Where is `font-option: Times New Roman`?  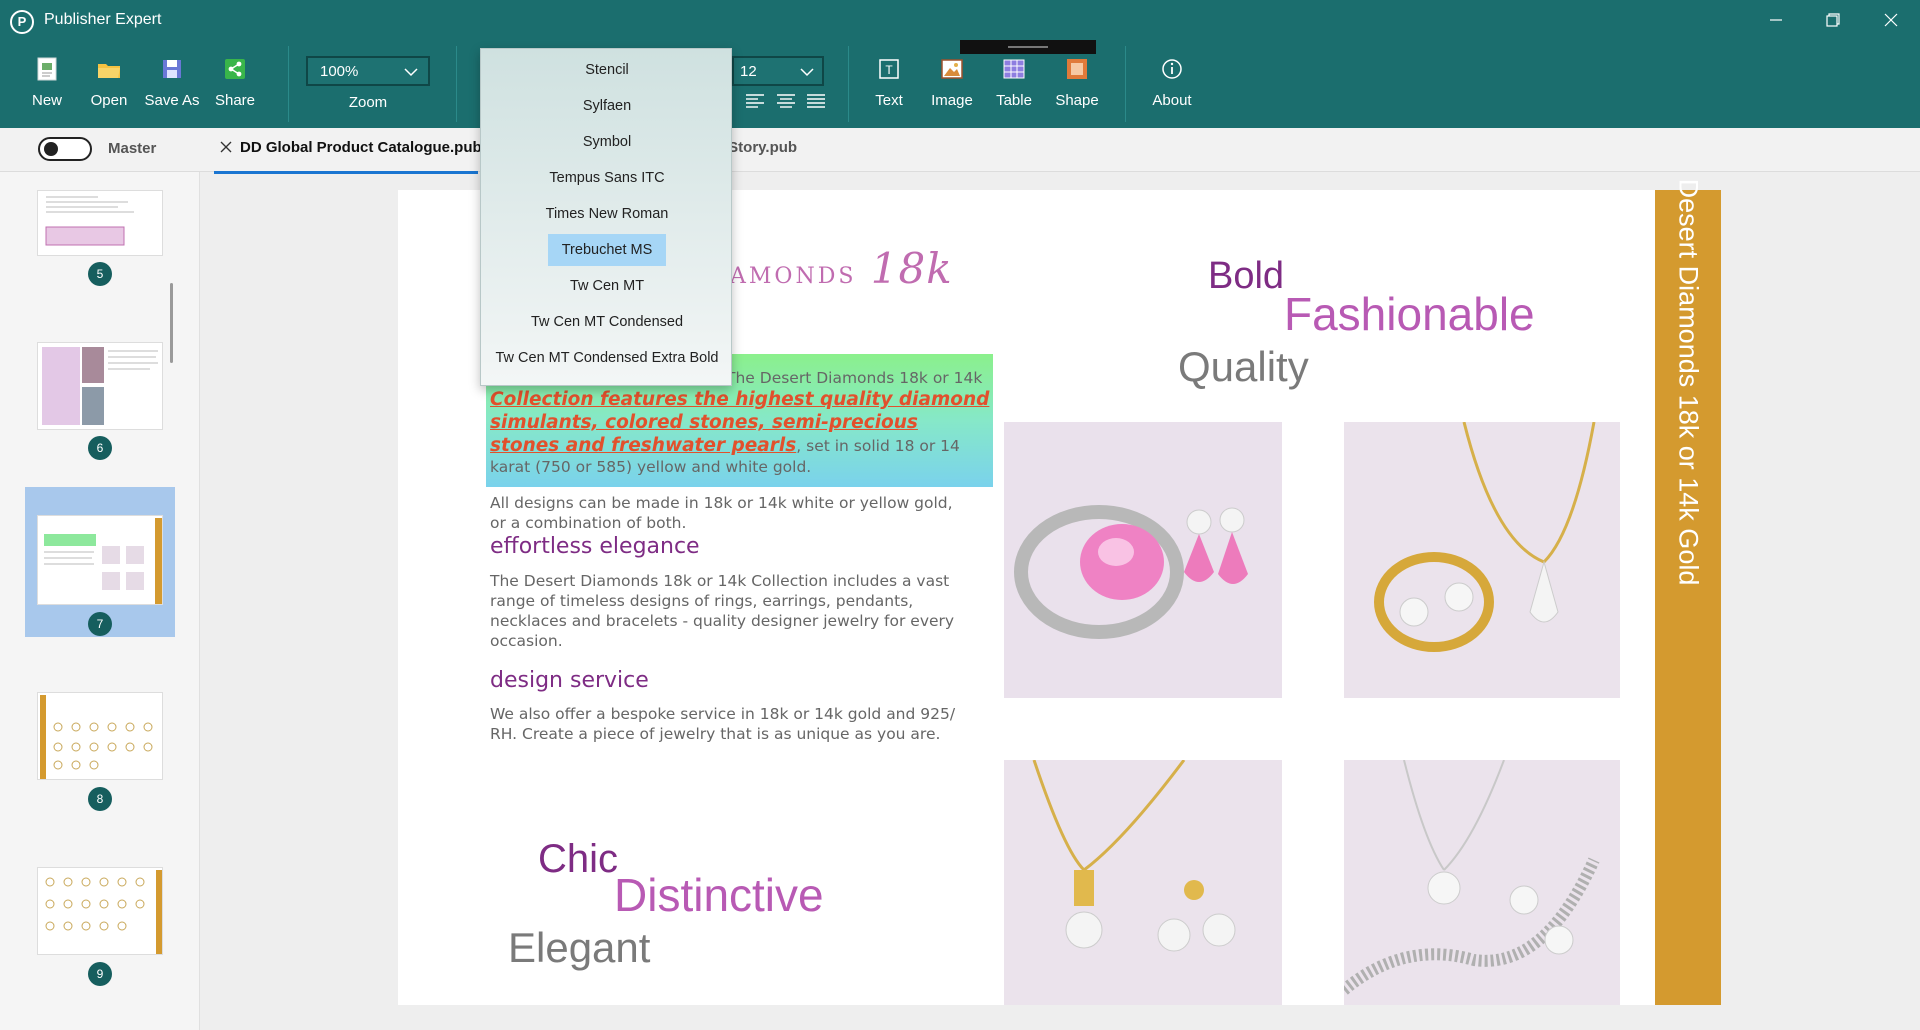 font-option: Times New Roman is located at coordinates (607, 214).